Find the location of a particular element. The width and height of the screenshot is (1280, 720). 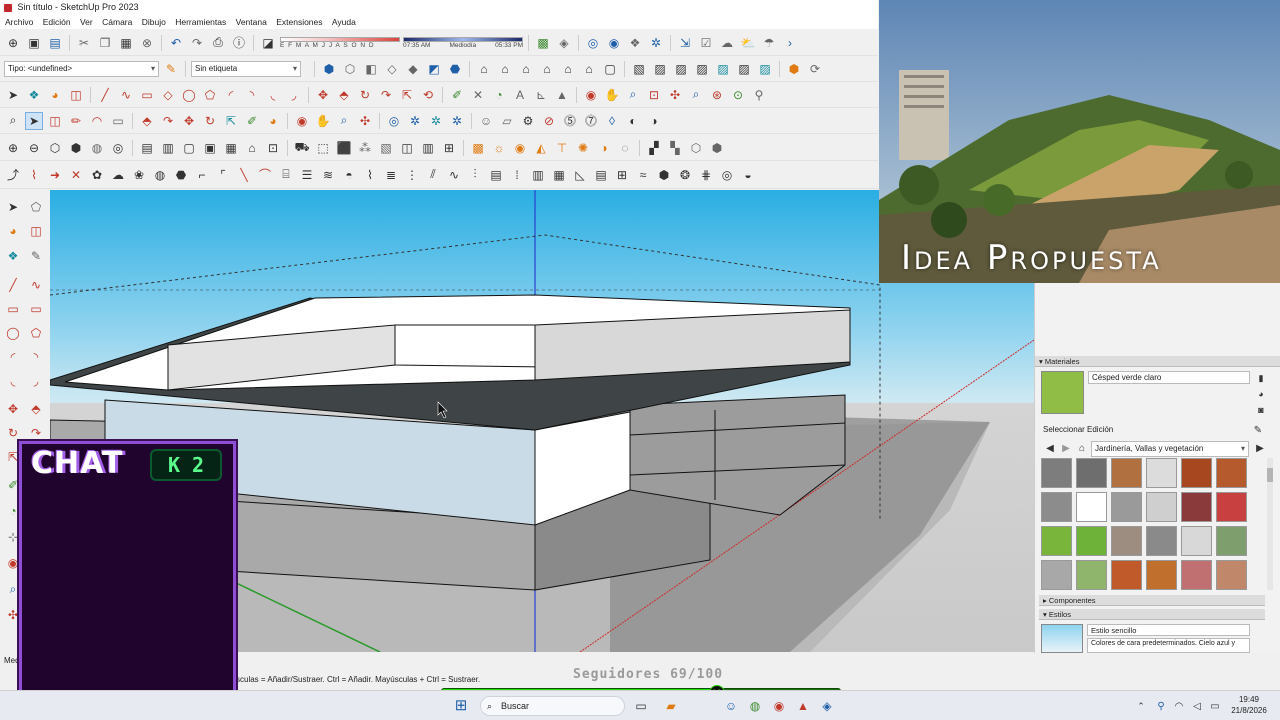

open-folder-icon: ▣ is located at coordinates (34, 43).